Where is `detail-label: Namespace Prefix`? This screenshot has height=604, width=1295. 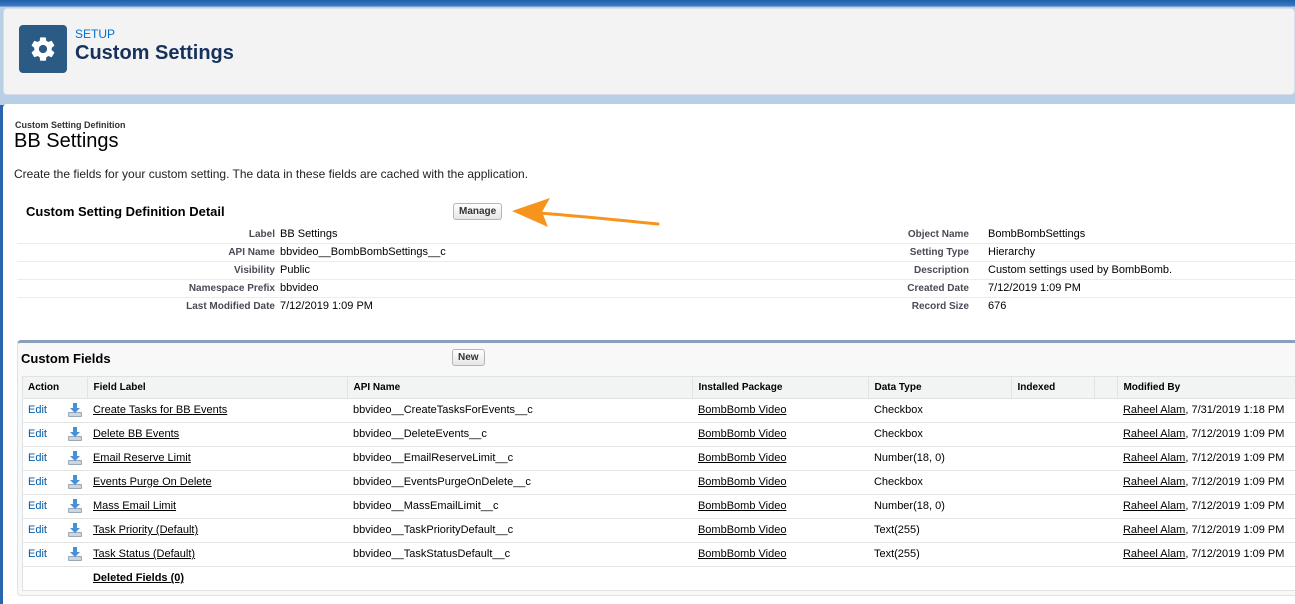 detail-label: Namespace Prefix is located at coordinates (231, 288).